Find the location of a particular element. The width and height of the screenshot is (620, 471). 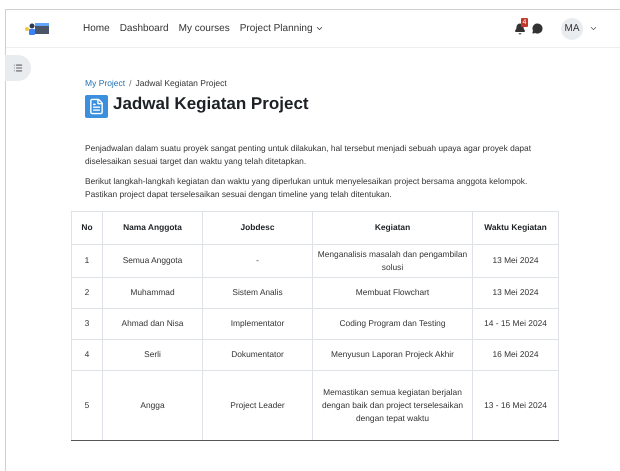

table-cell: Coding Program dan Testing is located at coordinates (392, 324).